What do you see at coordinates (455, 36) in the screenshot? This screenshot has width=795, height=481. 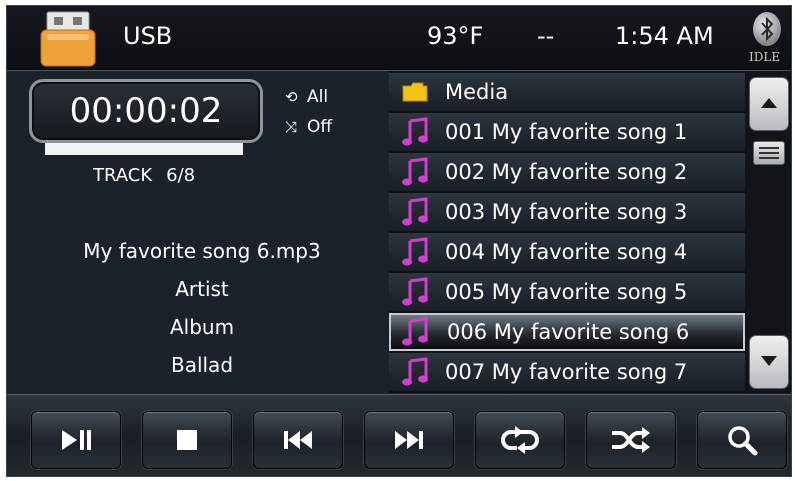 I see `temperature: 93°F` at bounding box center [455, 36].